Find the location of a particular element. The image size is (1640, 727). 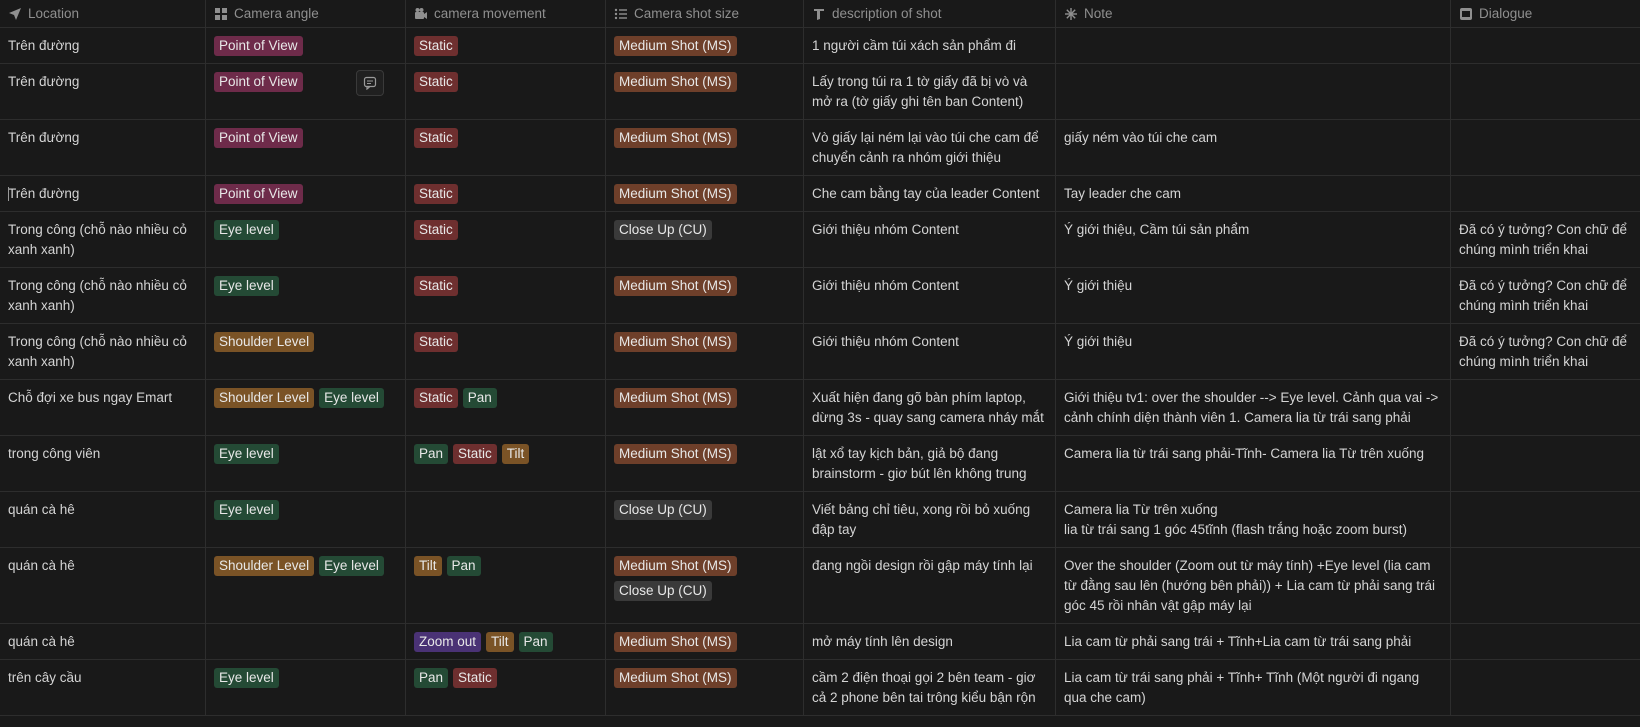

comment-button is located at coordinates (370, 83).